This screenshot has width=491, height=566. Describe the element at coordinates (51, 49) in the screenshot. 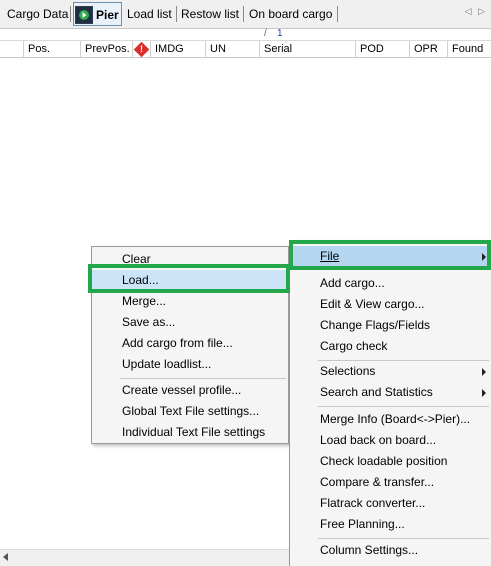

I see `column-header-pos: Pos.` at that location.